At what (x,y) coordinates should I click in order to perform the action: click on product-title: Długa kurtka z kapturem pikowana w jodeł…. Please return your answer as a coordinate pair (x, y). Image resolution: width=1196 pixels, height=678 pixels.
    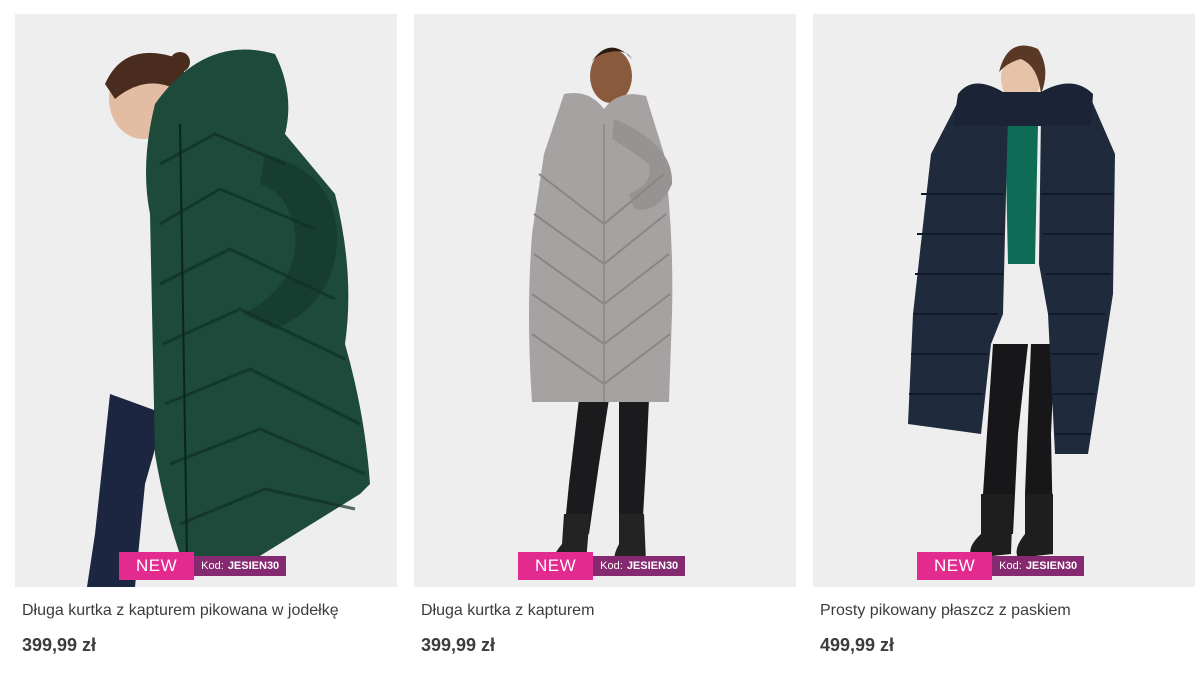
    Looking at the image, I should click on (209, 611).